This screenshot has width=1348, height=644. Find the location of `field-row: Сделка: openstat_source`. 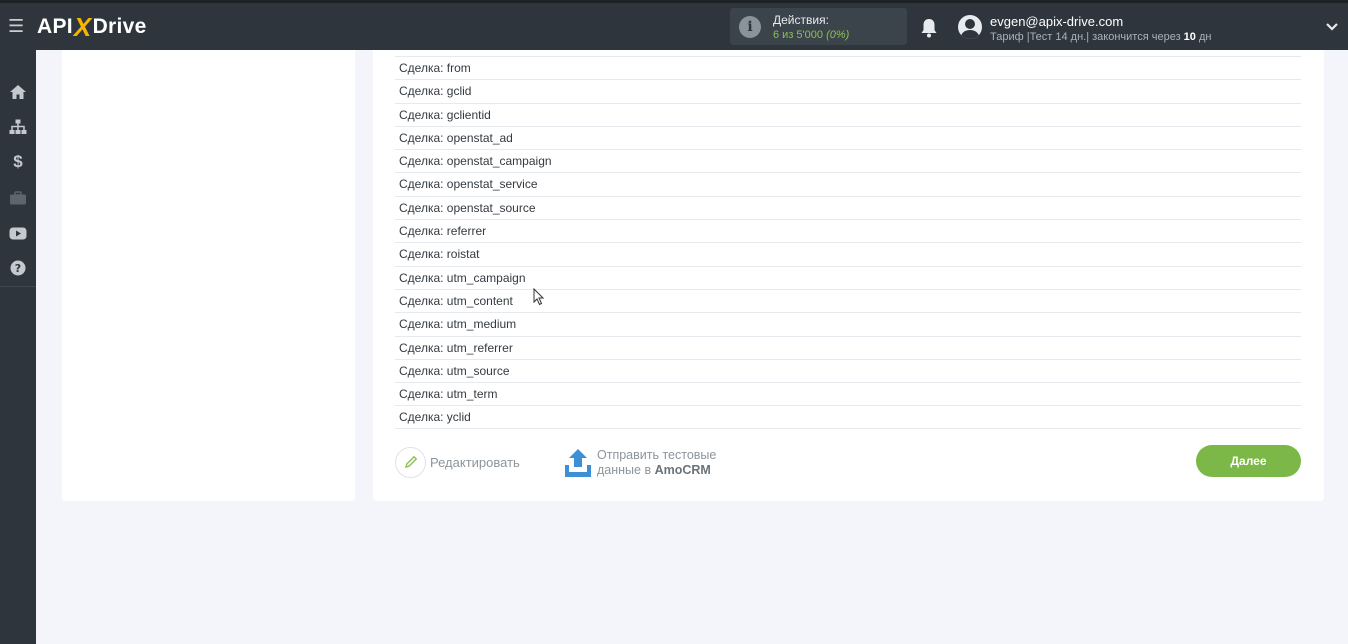

field-row: Сделка: openstat_source is located at coordinates (848, 207).